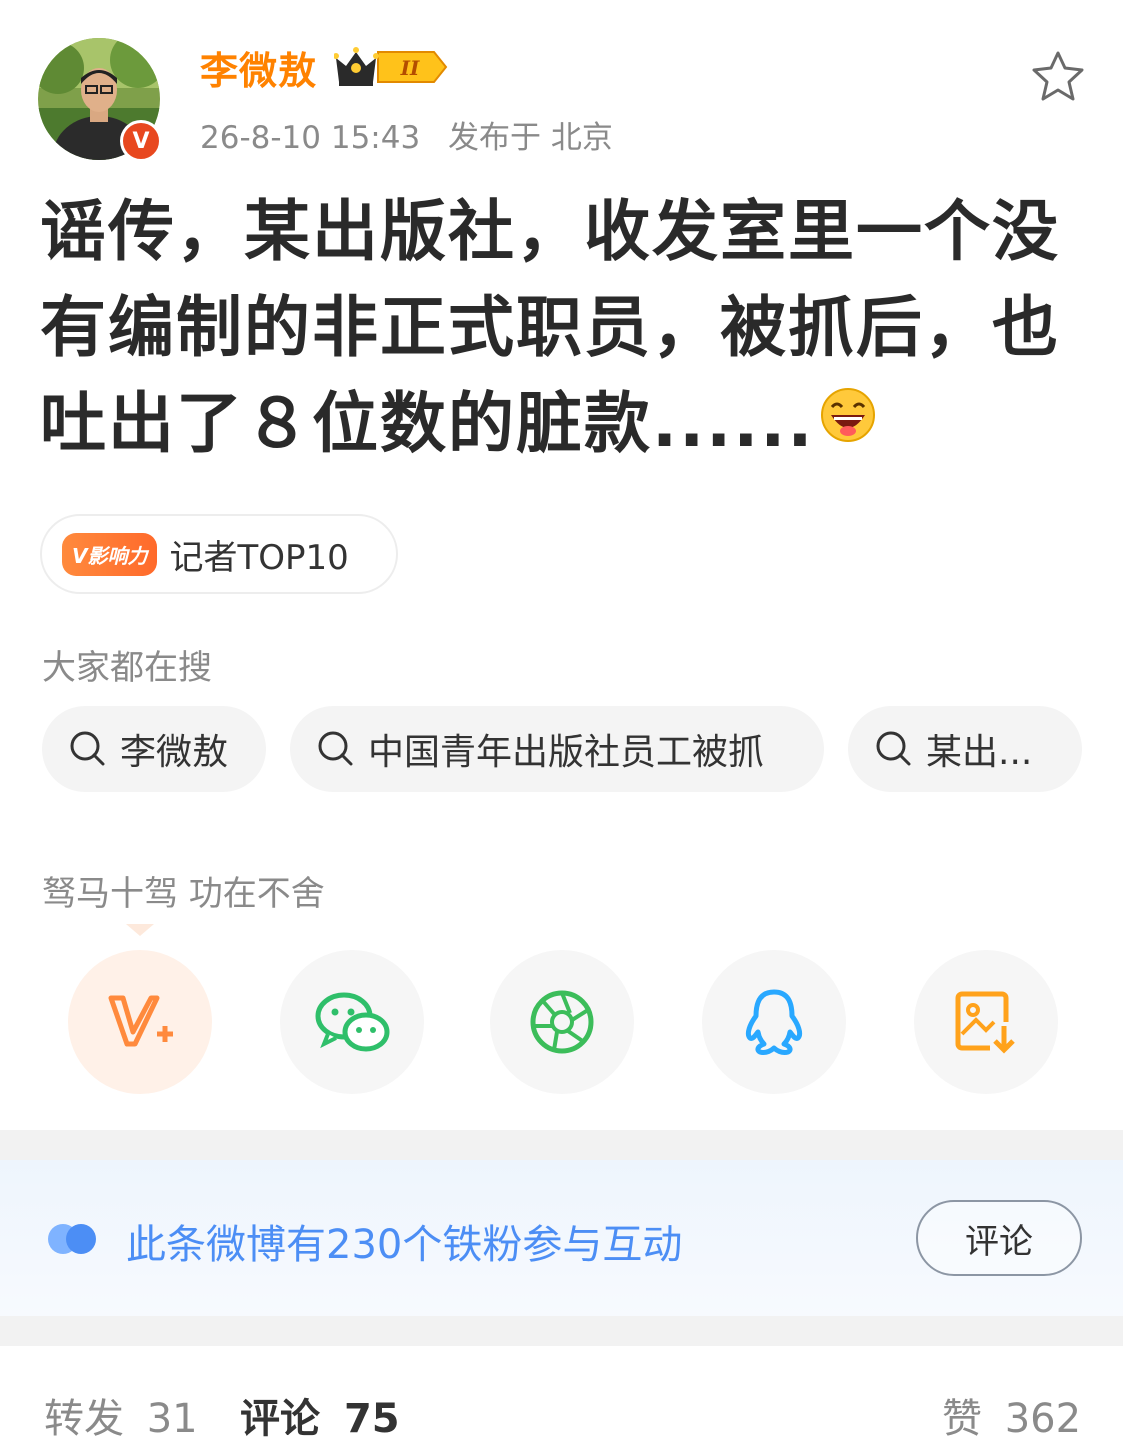 The height and width of the screenshot is (1444, 1123). Describe the element at coordinates (258, 67) in the screenshot. I see `username: 李微敖` at that location.